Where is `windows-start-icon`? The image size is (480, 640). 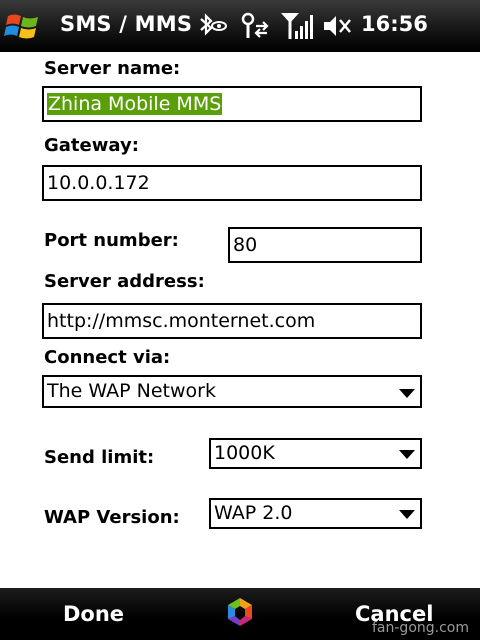
windows-start-icon is located at coordinates (23, 26).